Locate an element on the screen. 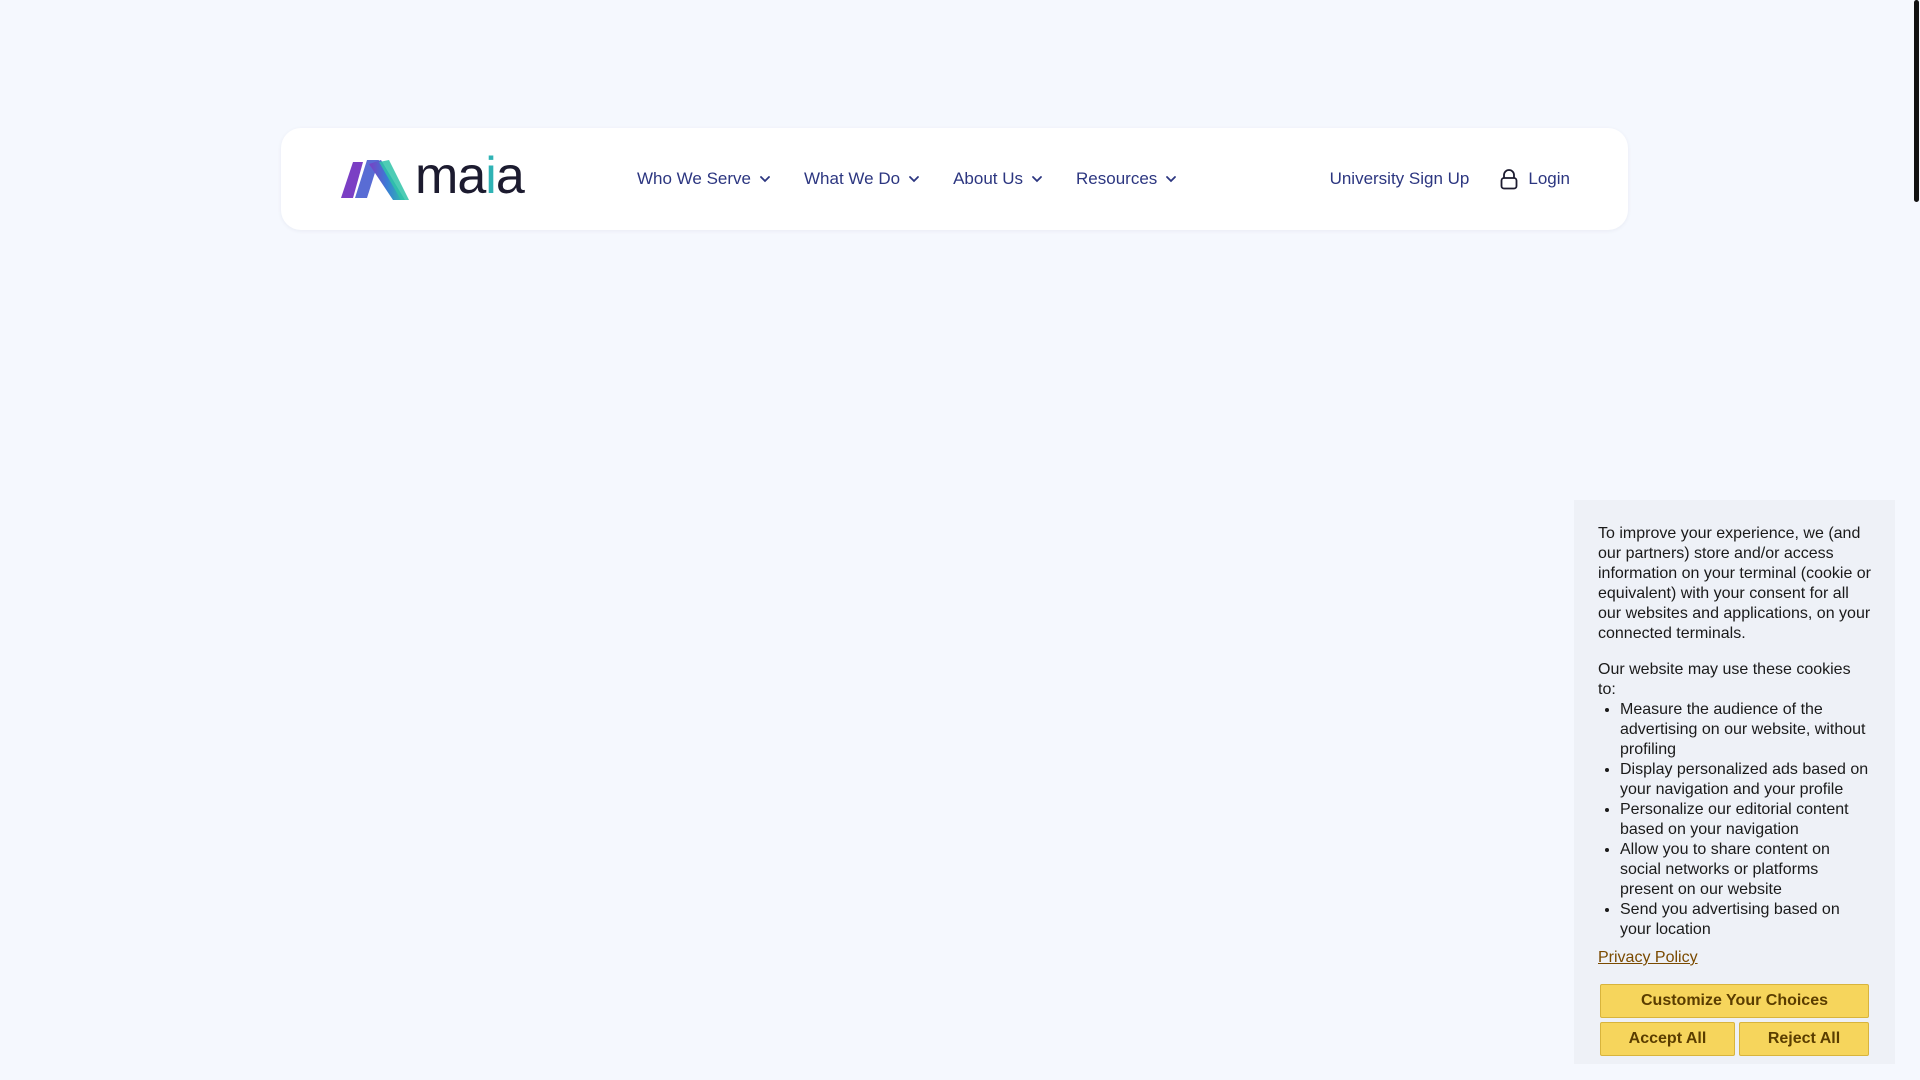  header-actions: University Sign Up Login is located at coordinates (1450, 179).